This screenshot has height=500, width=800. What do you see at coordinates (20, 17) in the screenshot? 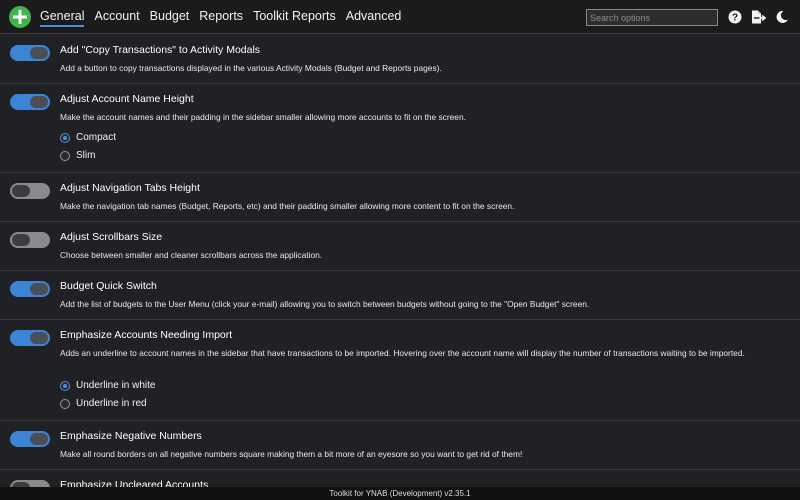
I see `add-logo-icon` at bounding box center [20, 17].